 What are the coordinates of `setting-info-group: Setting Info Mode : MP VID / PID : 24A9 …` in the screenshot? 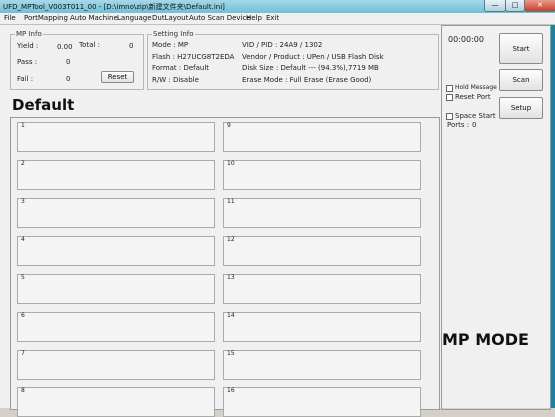 It's located at (293, 60).